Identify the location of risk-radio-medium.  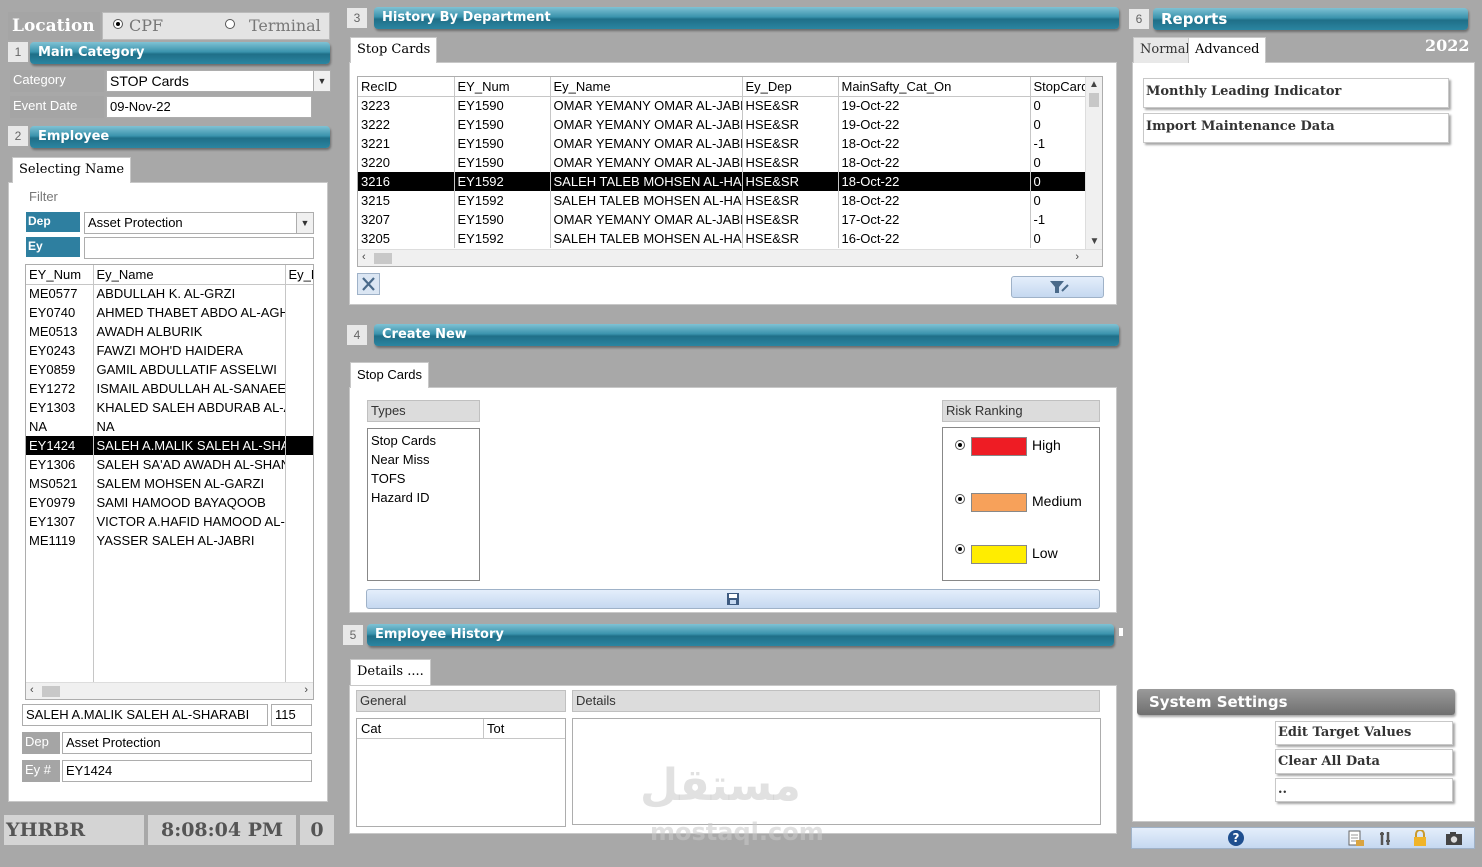
(960, 499).